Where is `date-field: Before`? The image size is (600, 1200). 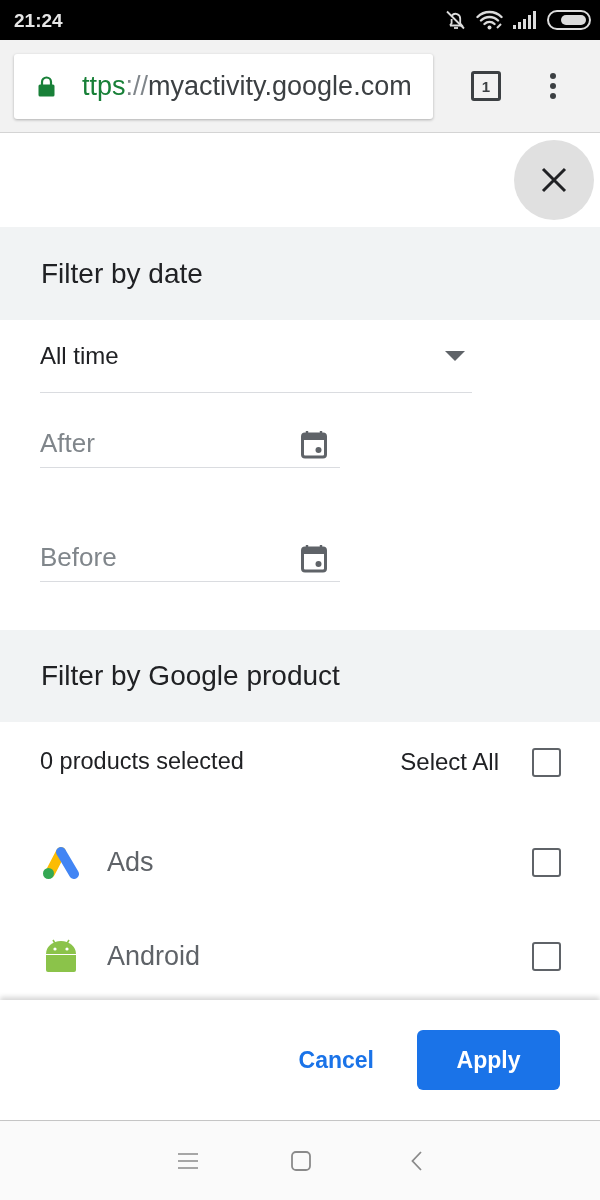
date-field: Before is located at coordinates (190, 558).